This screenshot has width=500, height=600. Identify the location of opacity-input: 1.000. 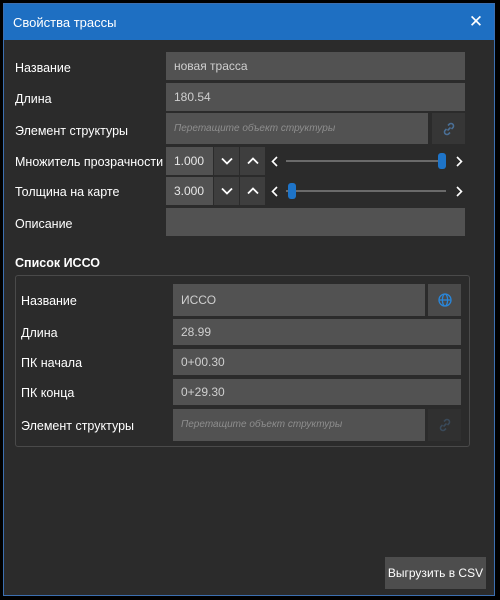
(189, 161).